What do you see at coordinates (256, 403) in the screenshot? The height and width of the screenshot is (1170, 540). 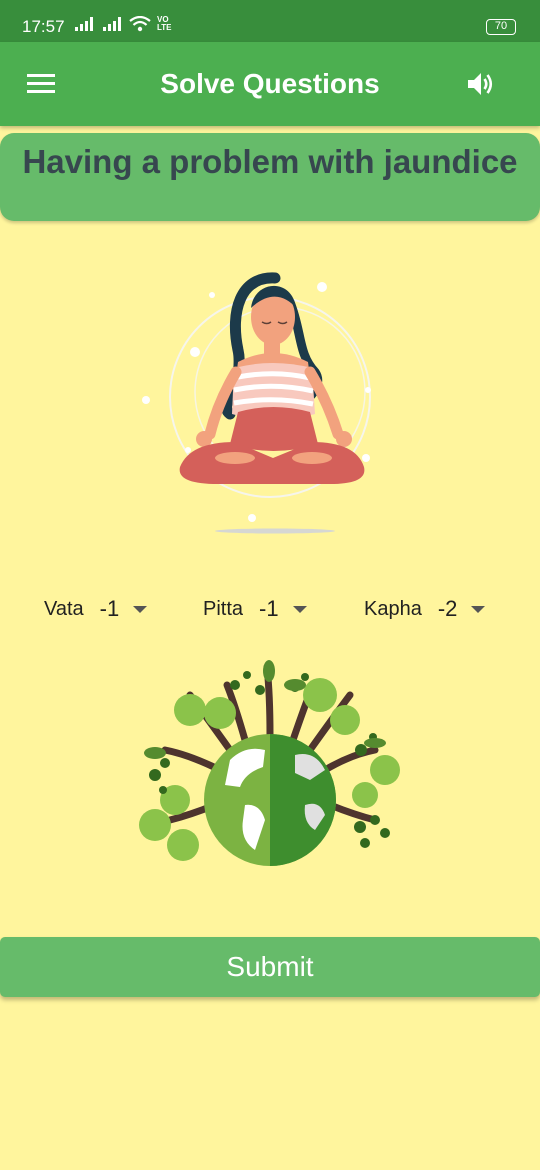 I see `meditation-illustration` at bounding box center [256, 403].